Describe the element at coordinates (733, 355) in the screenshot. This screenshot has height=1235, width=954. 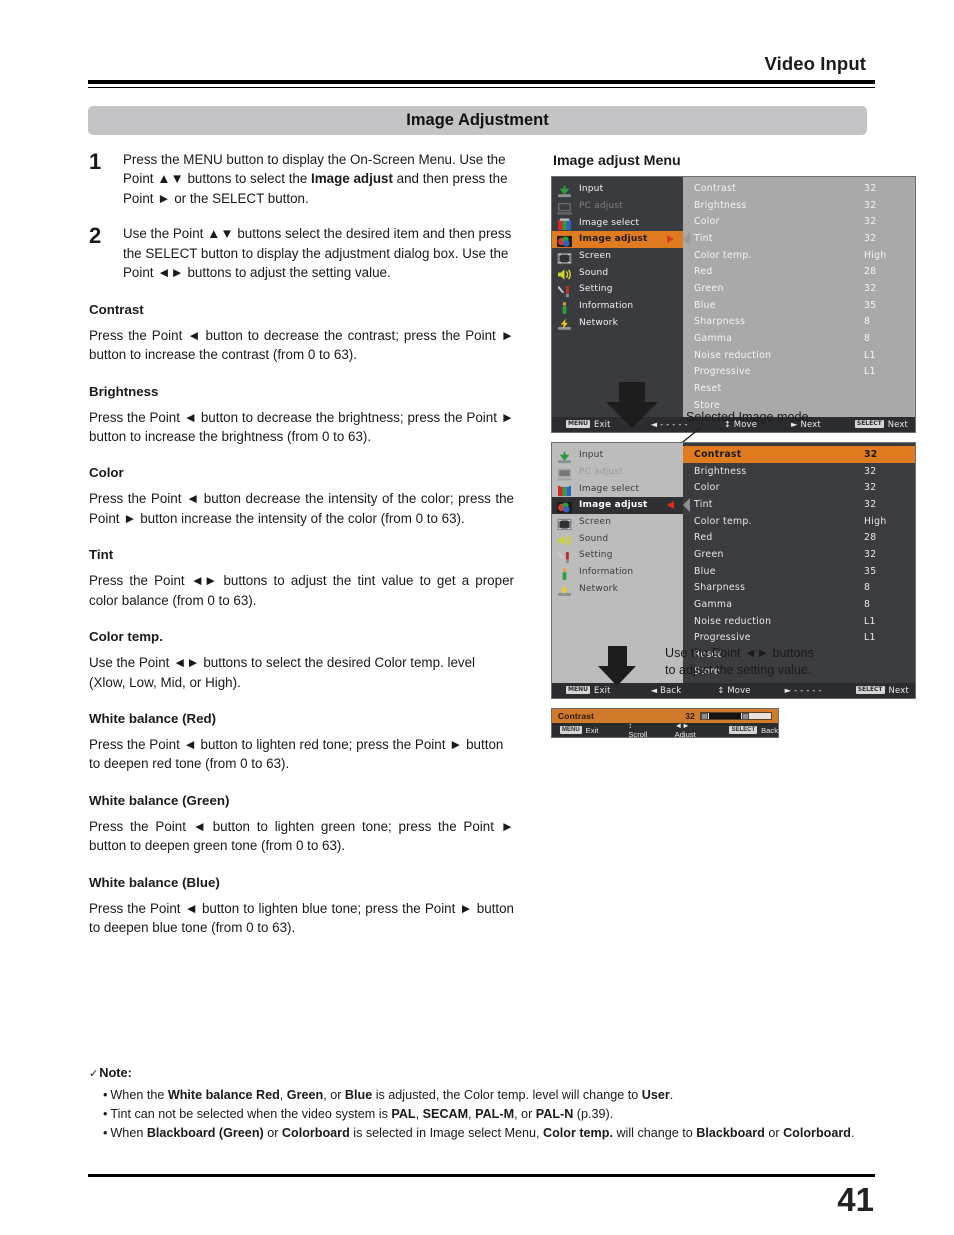
I see `osd-menu-item-label: Noise reduction` at that location.